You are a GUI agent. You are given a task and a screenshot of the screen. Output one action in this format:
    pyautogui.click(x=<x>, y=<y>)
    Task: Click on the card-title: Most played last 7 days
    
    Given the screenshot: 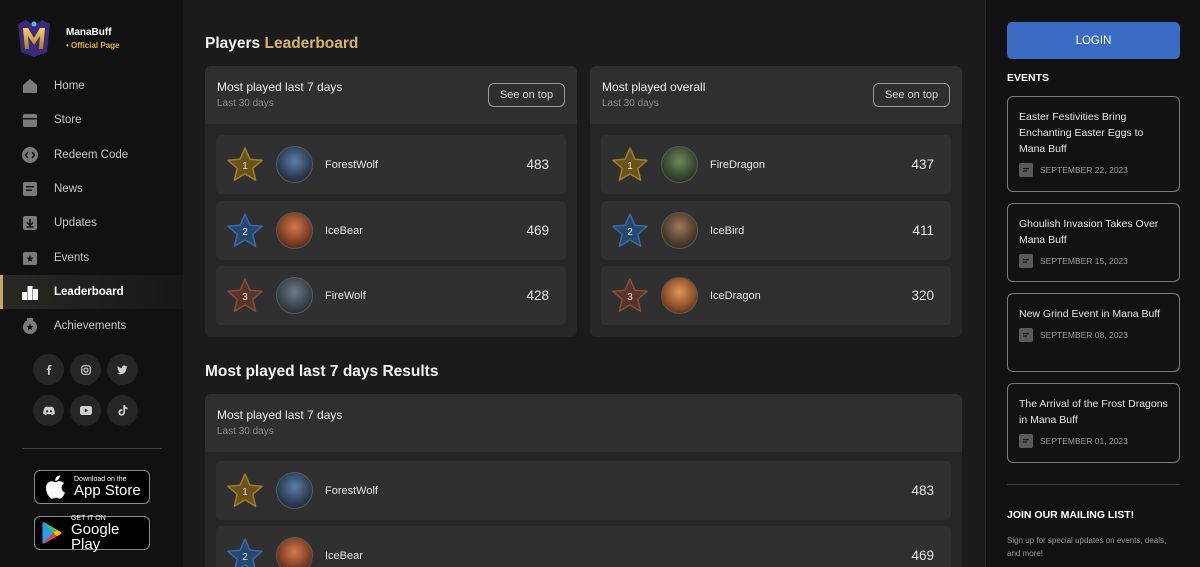 What is the action you would take?
    pyautogui.click(x=280, y=415)
    